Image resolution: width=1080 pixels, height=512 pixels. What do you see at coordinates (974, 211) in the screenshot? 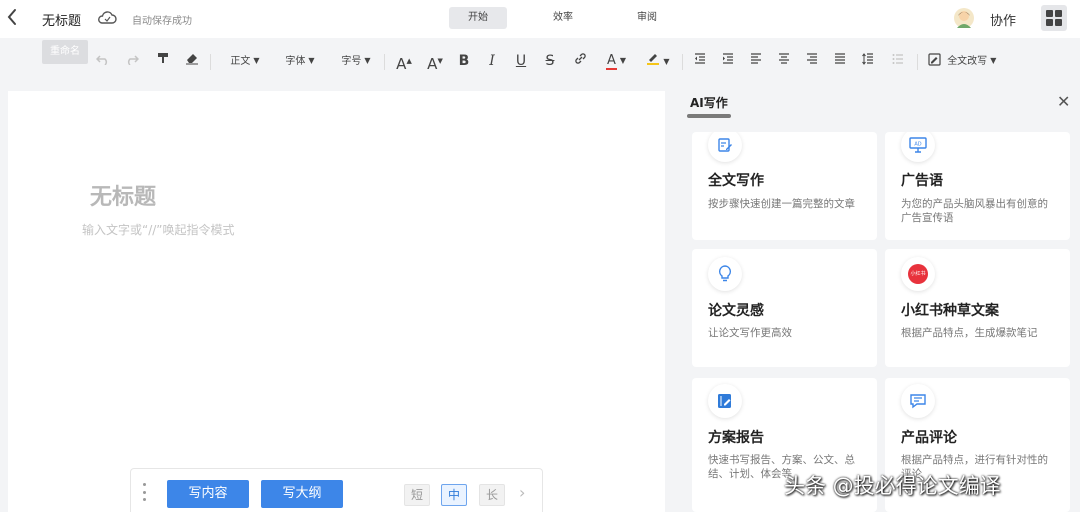
I see `card-desc: 为您的产品头脑风暴出有创意的广告宣传语` at bounding box center [974, 211].